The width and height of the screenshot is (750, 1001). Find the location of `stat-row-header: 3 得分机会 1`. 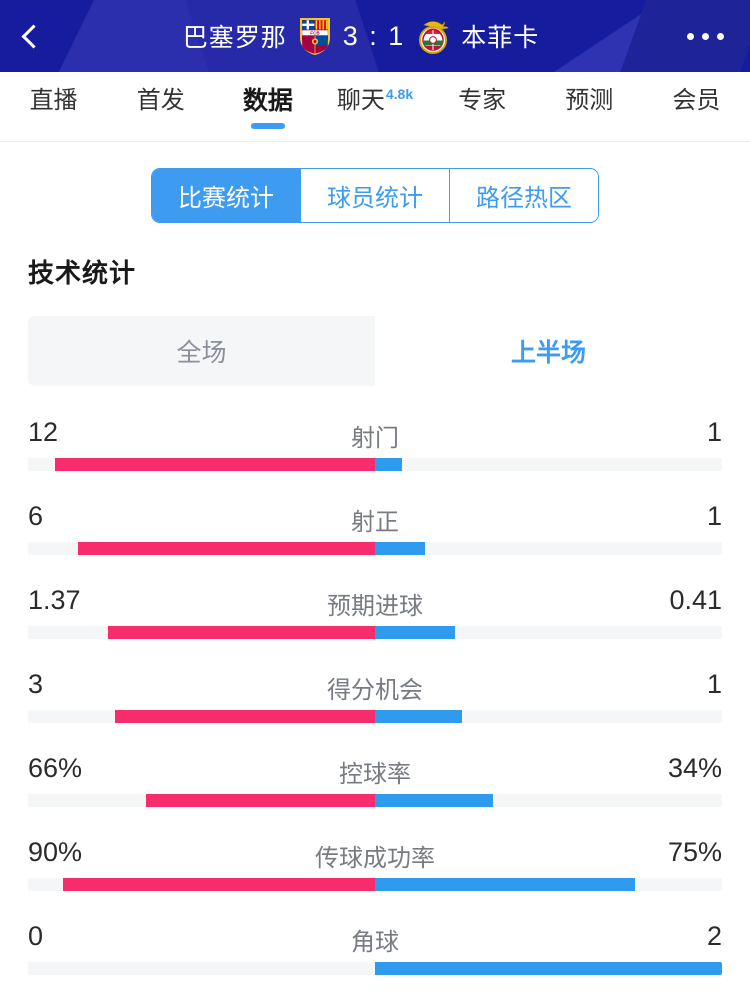

stat-row-header: 3 得分机会 1 is located at coordinates (375, 684).